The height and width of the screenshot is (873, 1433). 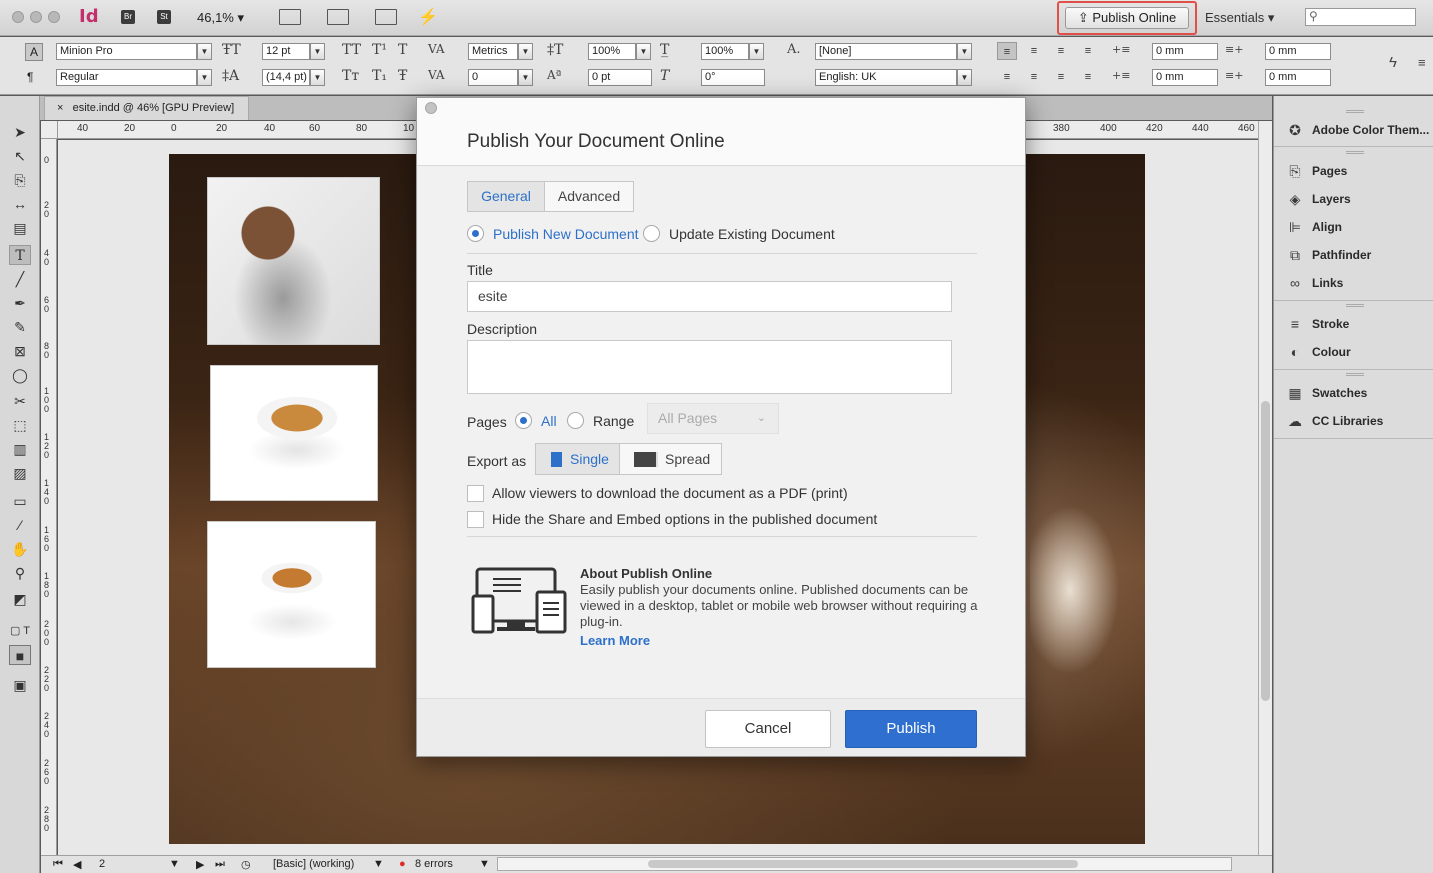 What do you see at coordinates (475, 493) in the screenshot?
I see `allow-pdf-checkbox` at bounding box center [475, 493].